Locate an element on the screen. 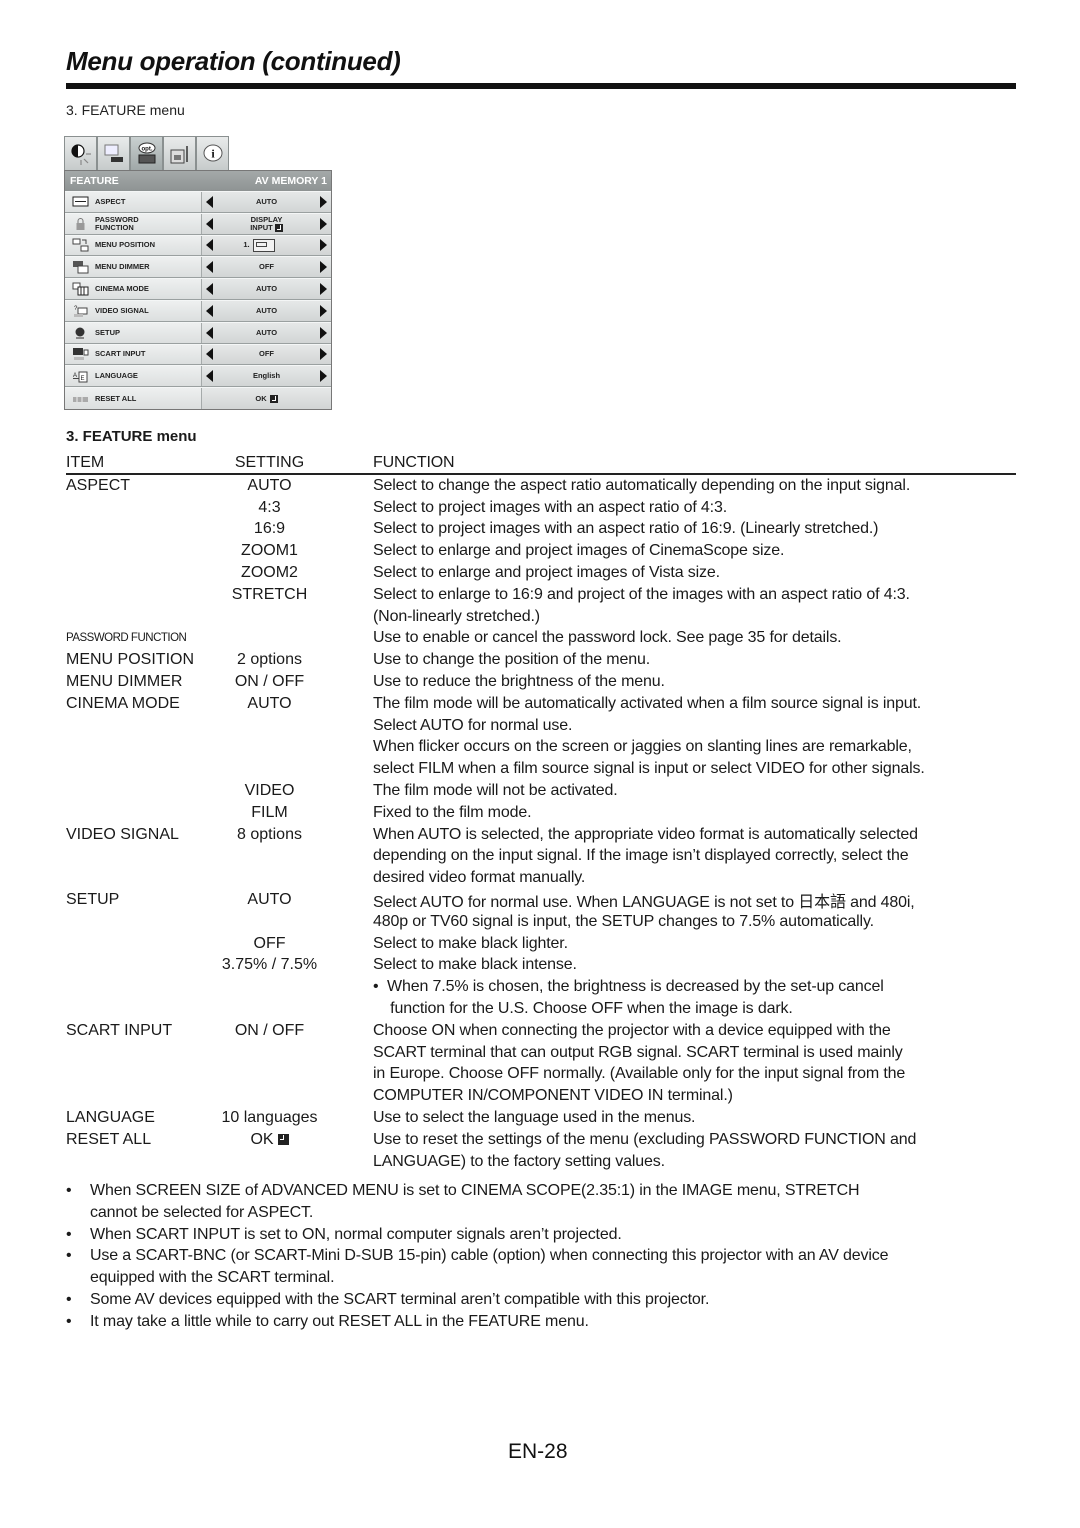  video-signal-icon: ? is located at coordinates (80, 311).